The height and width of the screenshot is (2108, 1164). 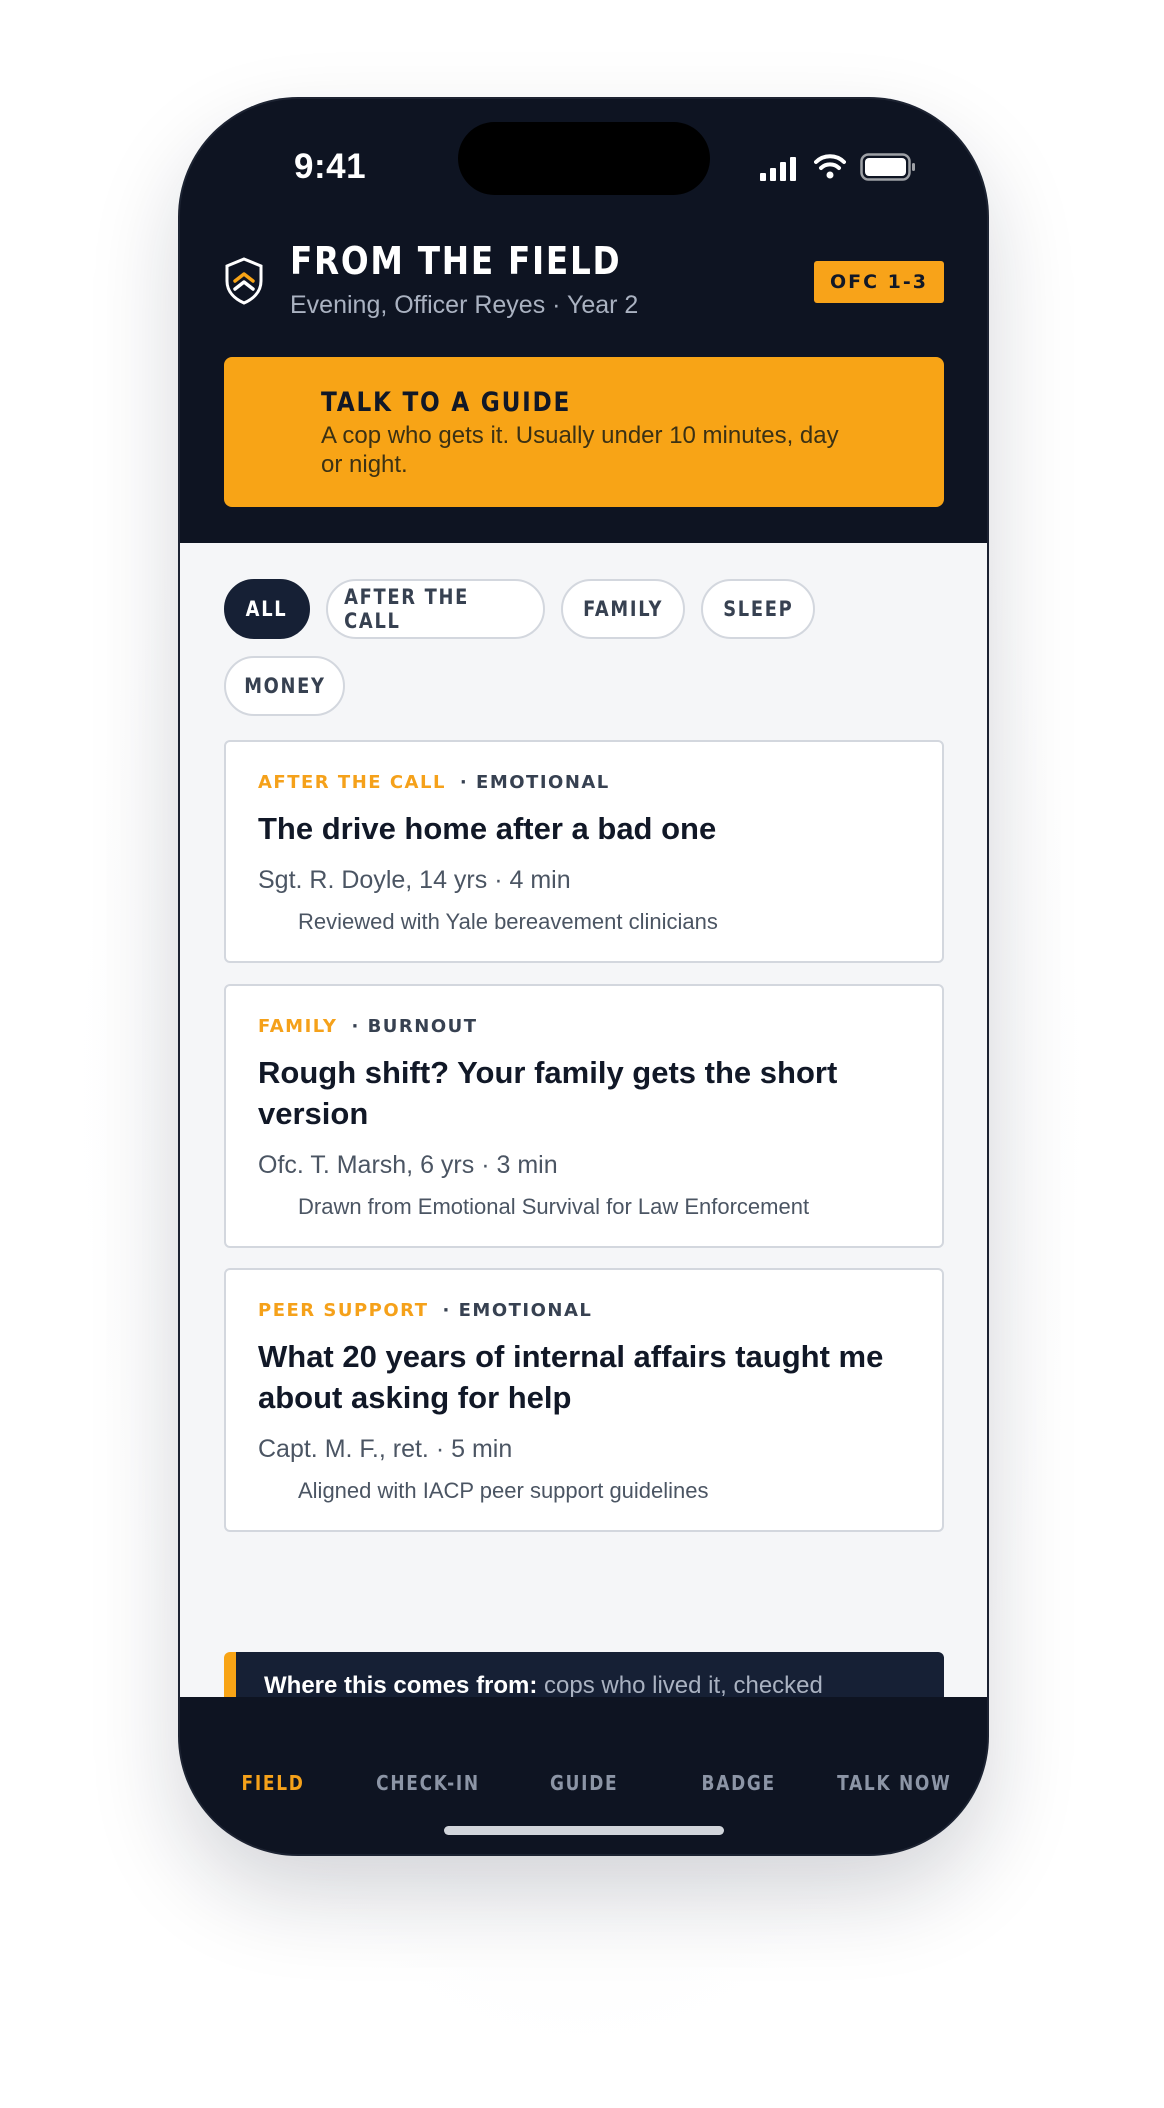 I want to click on tab-talk-now: TALK NOW, so click(x=894, y=1783).